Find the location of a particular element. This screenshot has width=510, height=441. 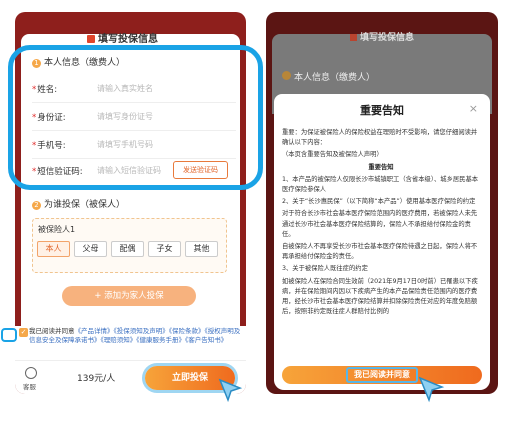

doc-link: 《保险条款》 is located at coordinates (187, 331).